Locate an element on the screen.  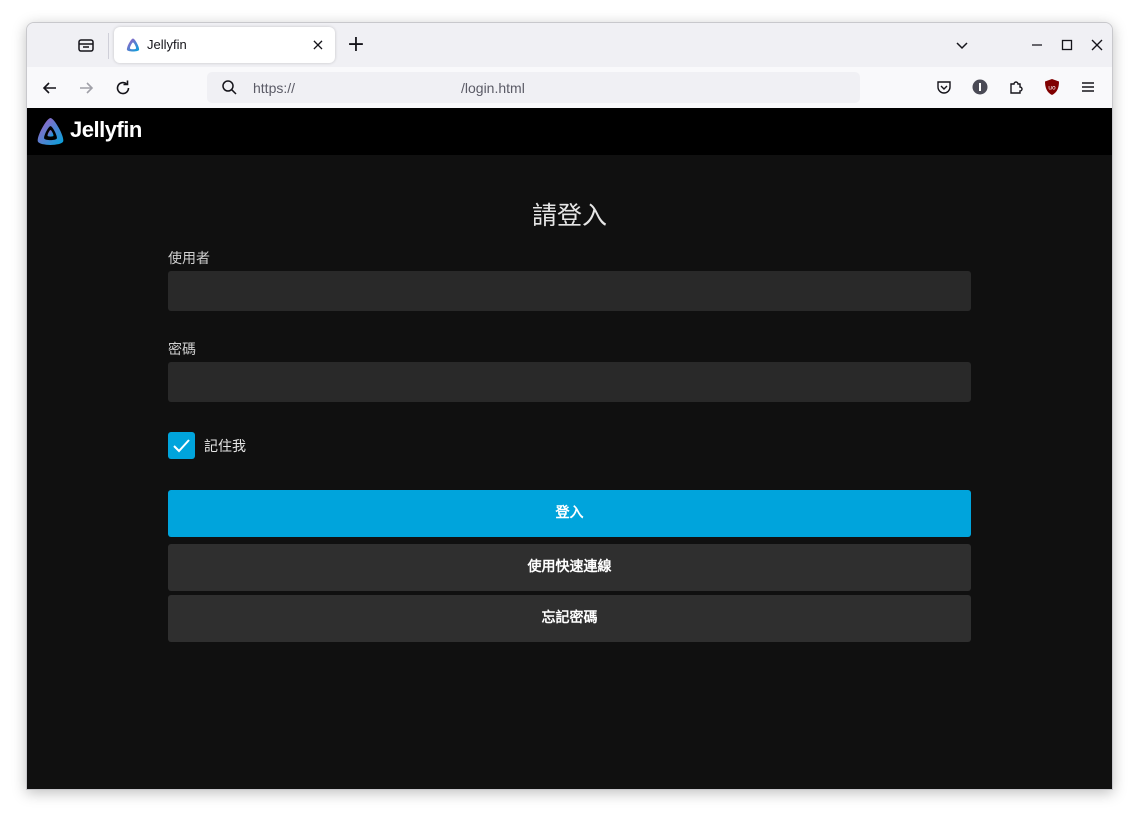
reload-icon is located at coordinates (123, 88).